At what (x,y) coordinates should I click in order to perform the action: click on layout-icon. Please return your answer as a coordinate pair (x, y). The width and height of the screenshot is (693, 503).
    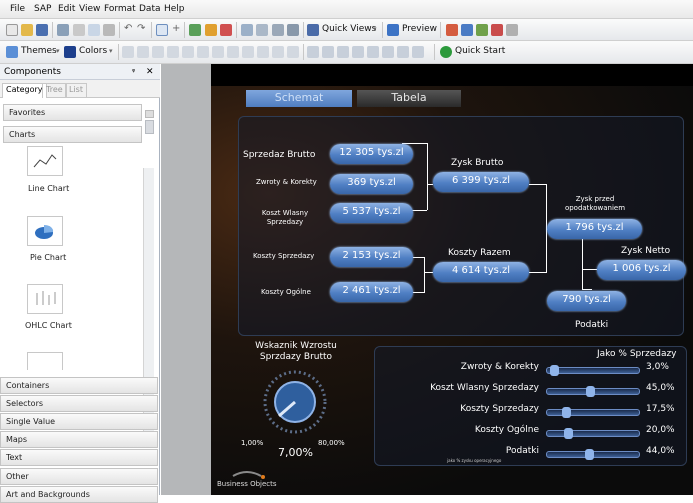
    Looking at the image, I should click on (278, 30).